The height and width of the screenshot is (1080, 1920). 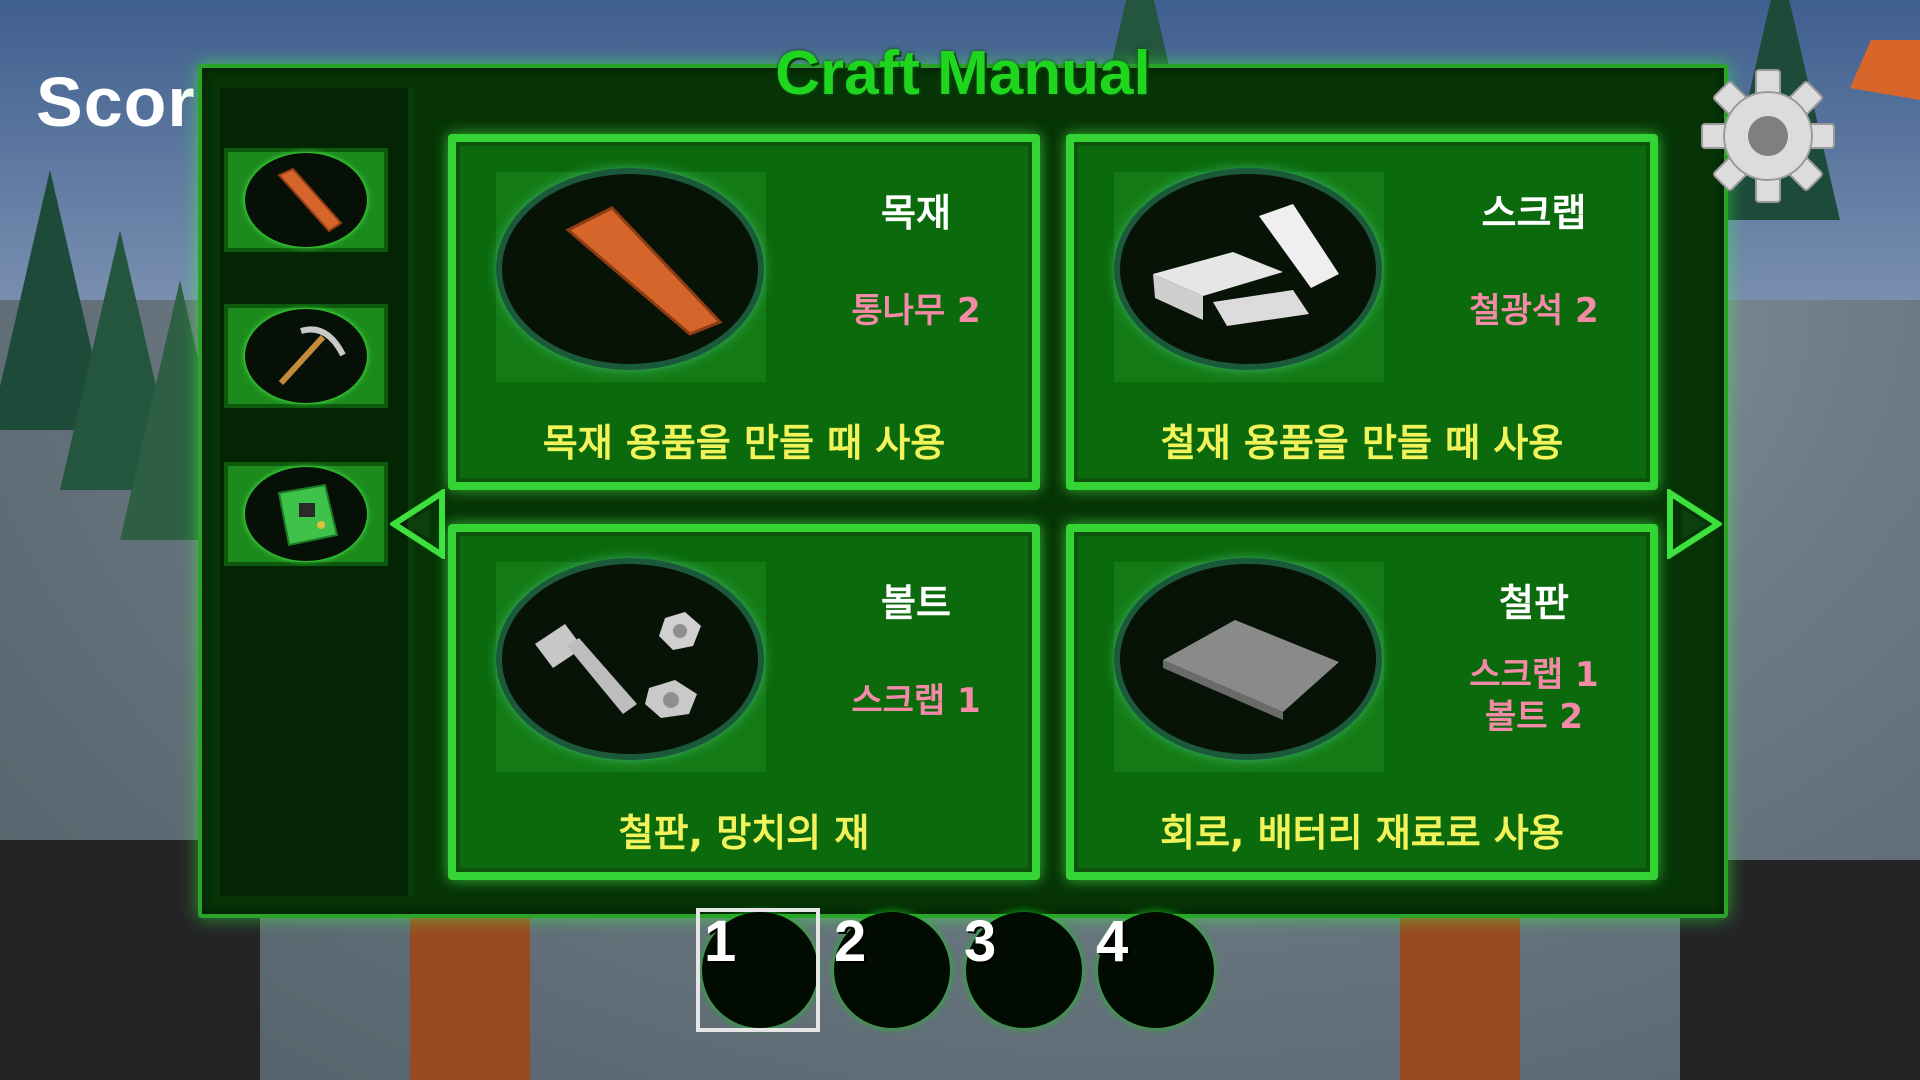 I want to click on scrap-icon, so click(x=1248, y=269).